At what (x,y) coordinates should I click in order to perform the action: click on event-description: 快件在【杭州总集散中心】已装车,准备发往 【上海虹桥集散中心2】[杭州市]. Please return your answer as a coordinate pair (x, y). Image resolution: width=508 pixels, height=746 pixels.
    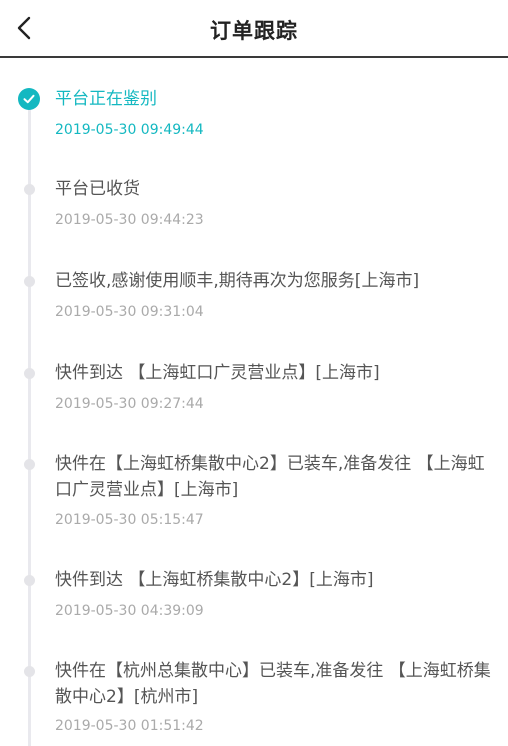
    Looking at the image, I should click on (273, 684).